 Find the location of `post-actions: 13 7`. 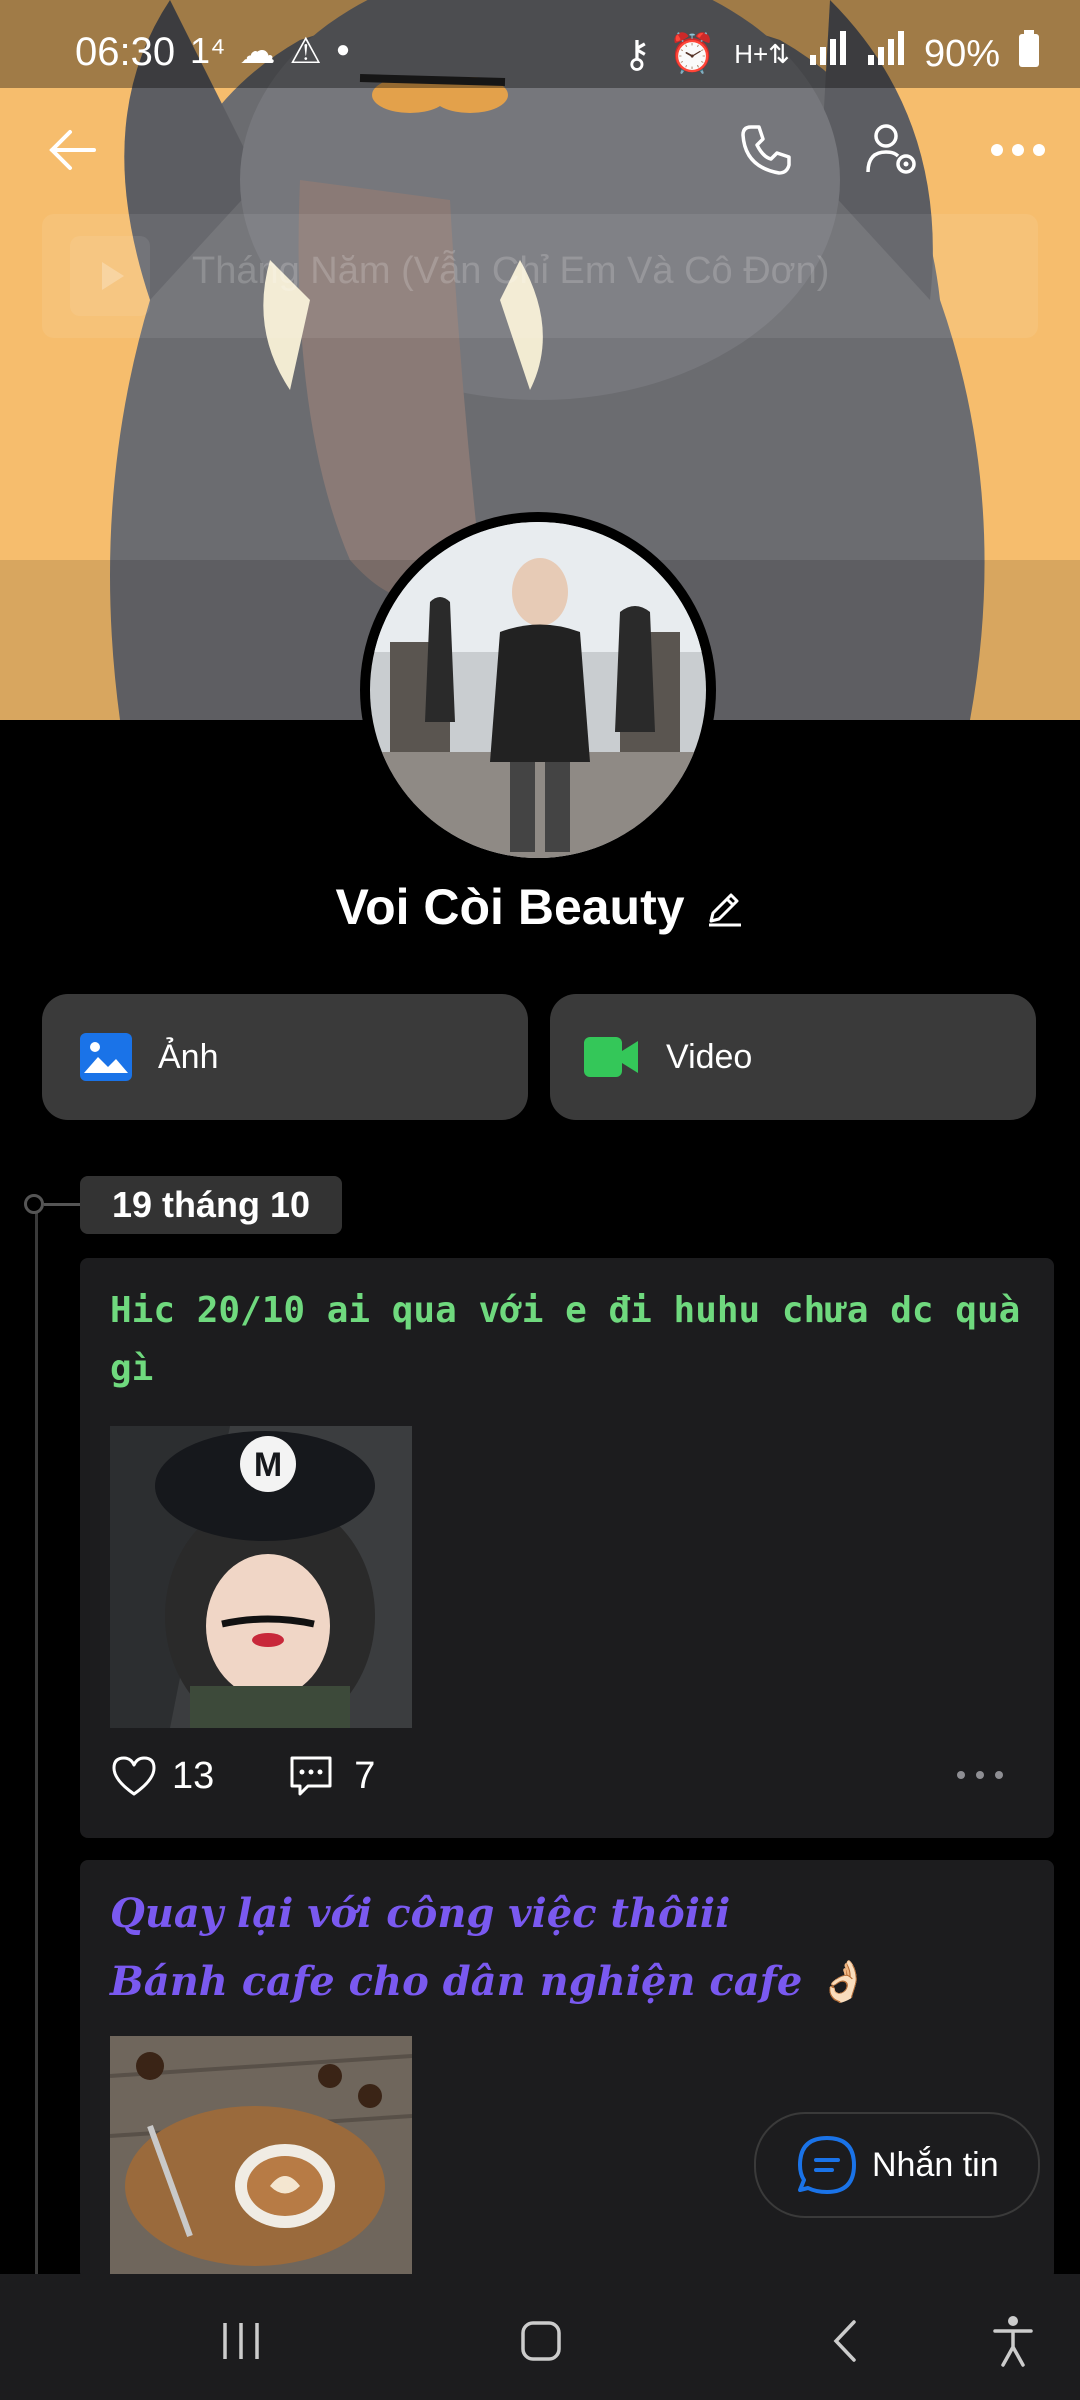

post-actions: 13 7 is located at coordinates (570, 1776).